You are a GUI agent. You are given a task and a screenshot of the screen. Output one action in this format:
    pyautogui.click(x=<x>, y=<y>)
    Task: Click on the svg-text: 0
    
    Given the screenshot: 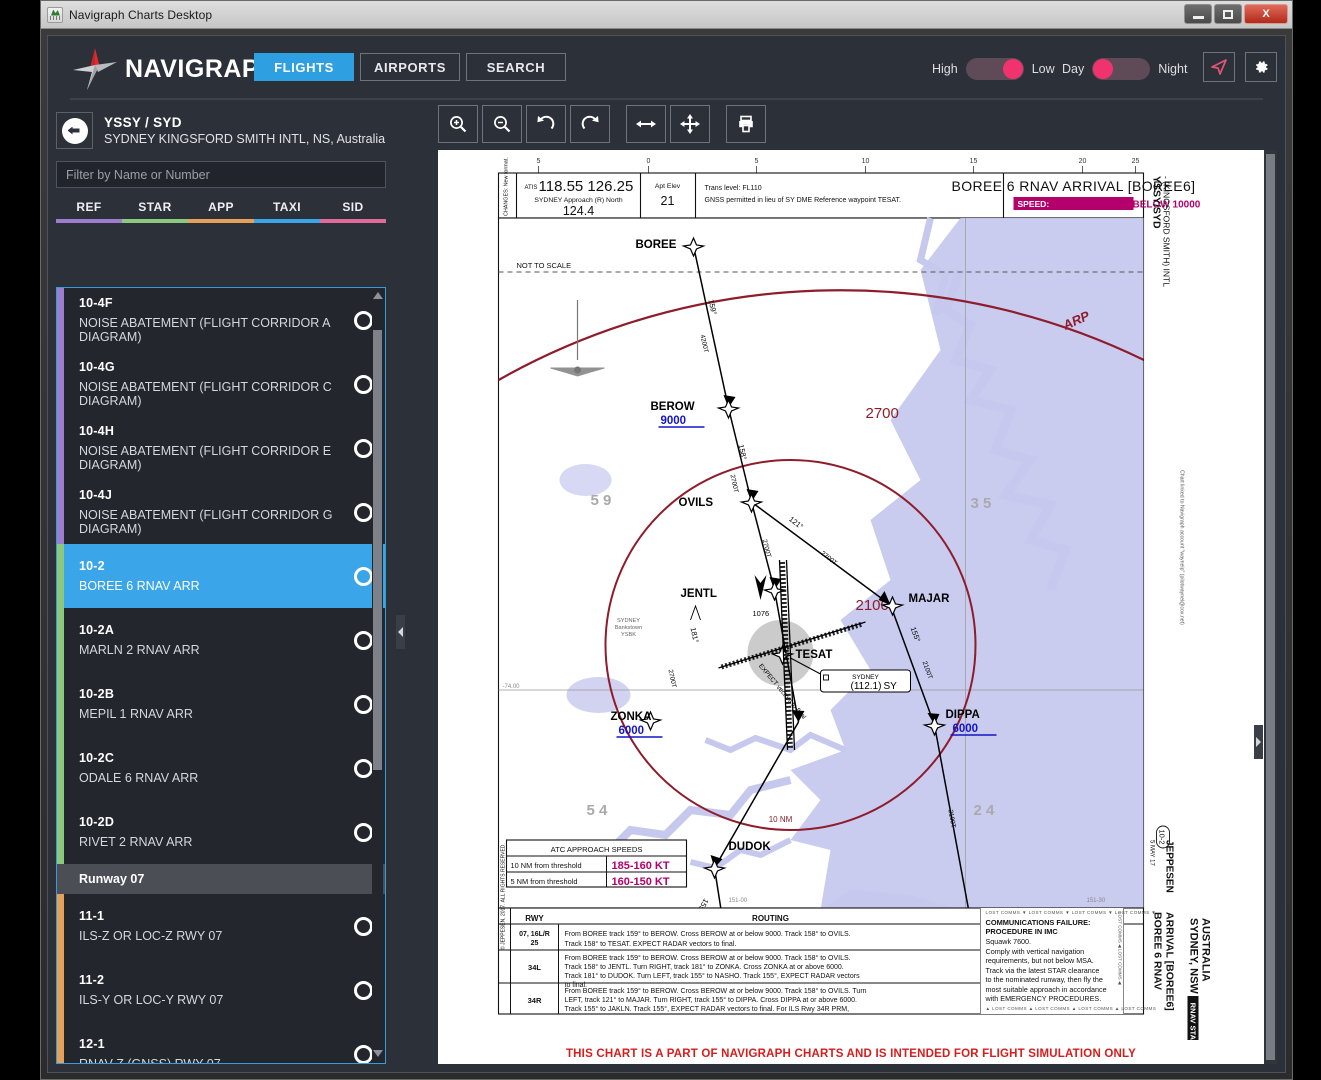 What is the action you would take?
    pyautogui.click(x=648, y=161)
    